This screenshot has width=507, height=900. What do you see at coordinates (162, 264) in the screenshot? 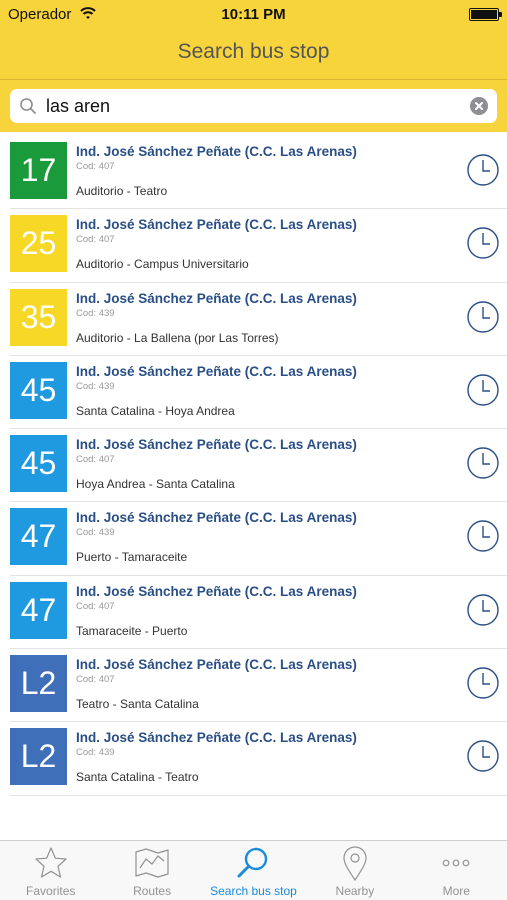
I see `route-direction: Auditorio - Campus Universitario` at bounding box center [162, 264].